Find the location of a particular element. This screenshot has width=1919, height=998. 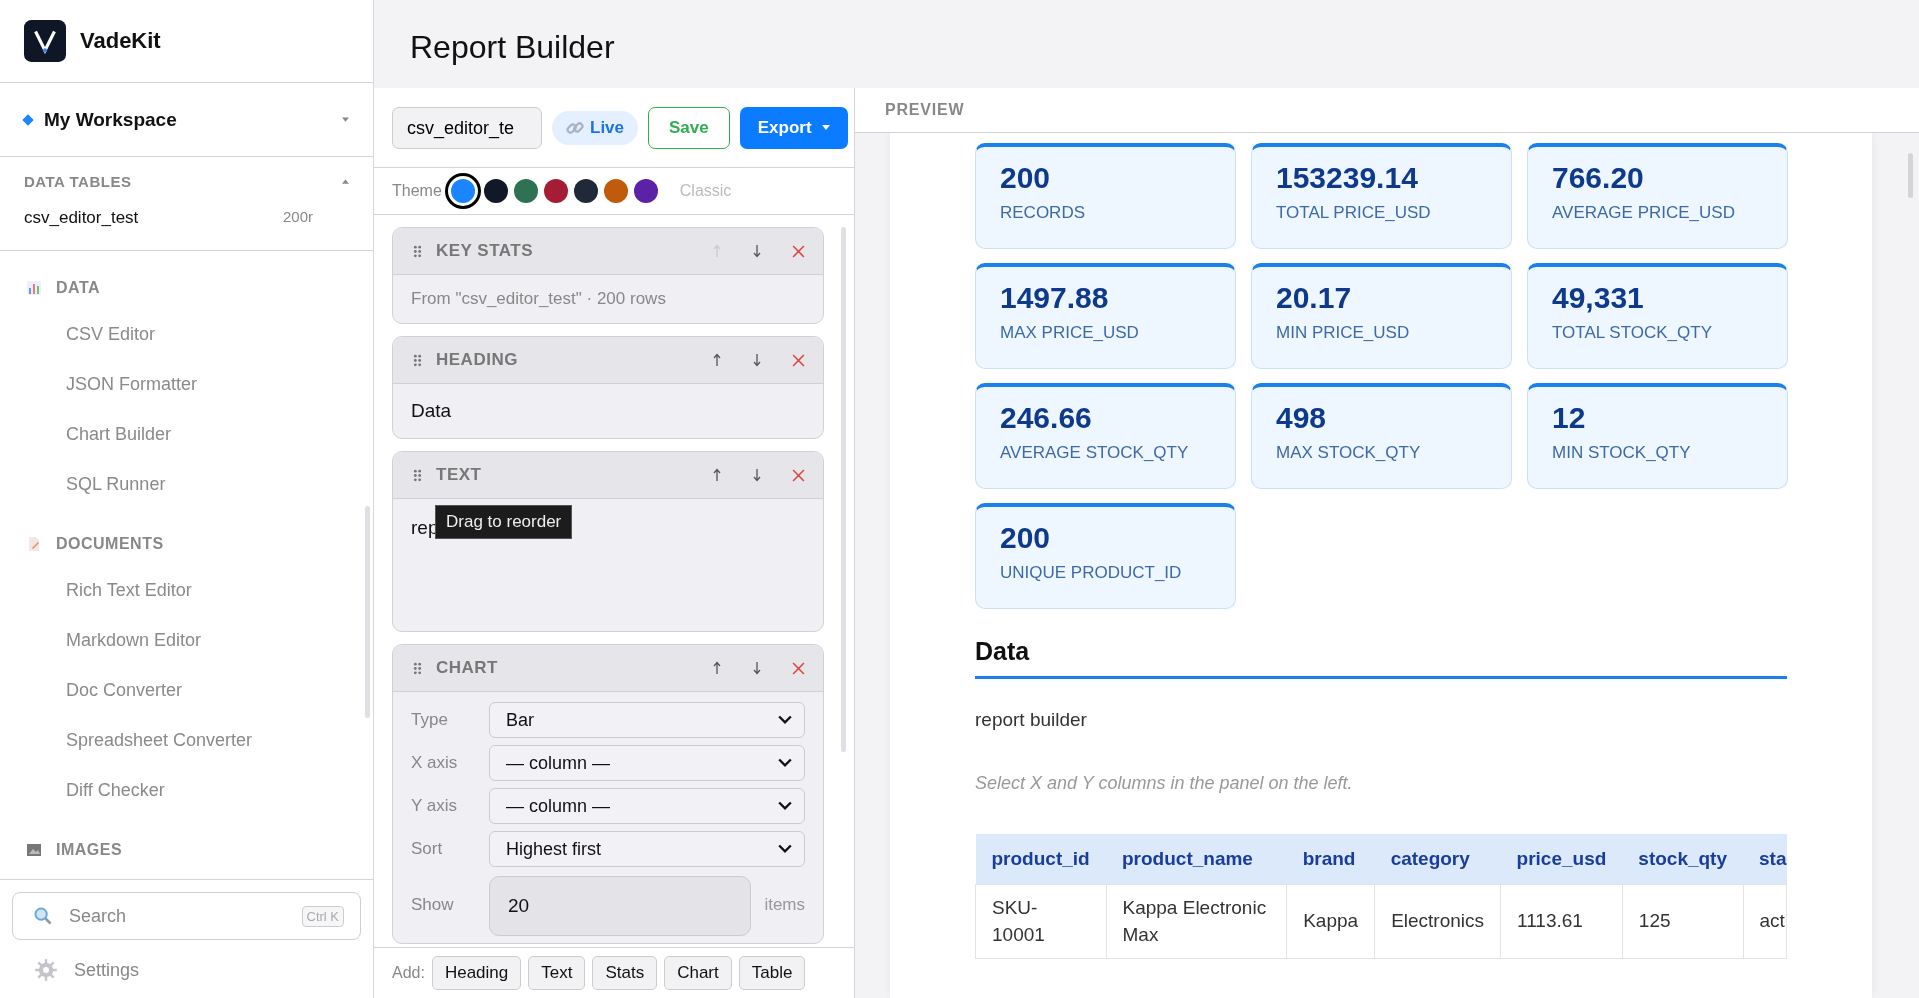

stat-value: 766.20 is located at coordinates (1598, 178).